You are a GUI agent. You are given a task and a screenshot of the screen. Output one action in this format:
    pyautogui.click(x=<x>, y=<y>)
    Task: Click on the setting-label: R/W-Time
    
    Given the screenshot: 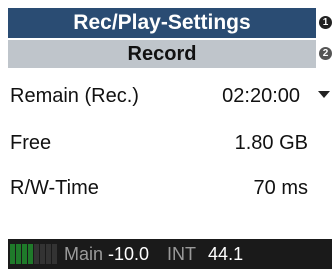 What is the action you would take?
    pyautogui.click(x=54, y=187)
    